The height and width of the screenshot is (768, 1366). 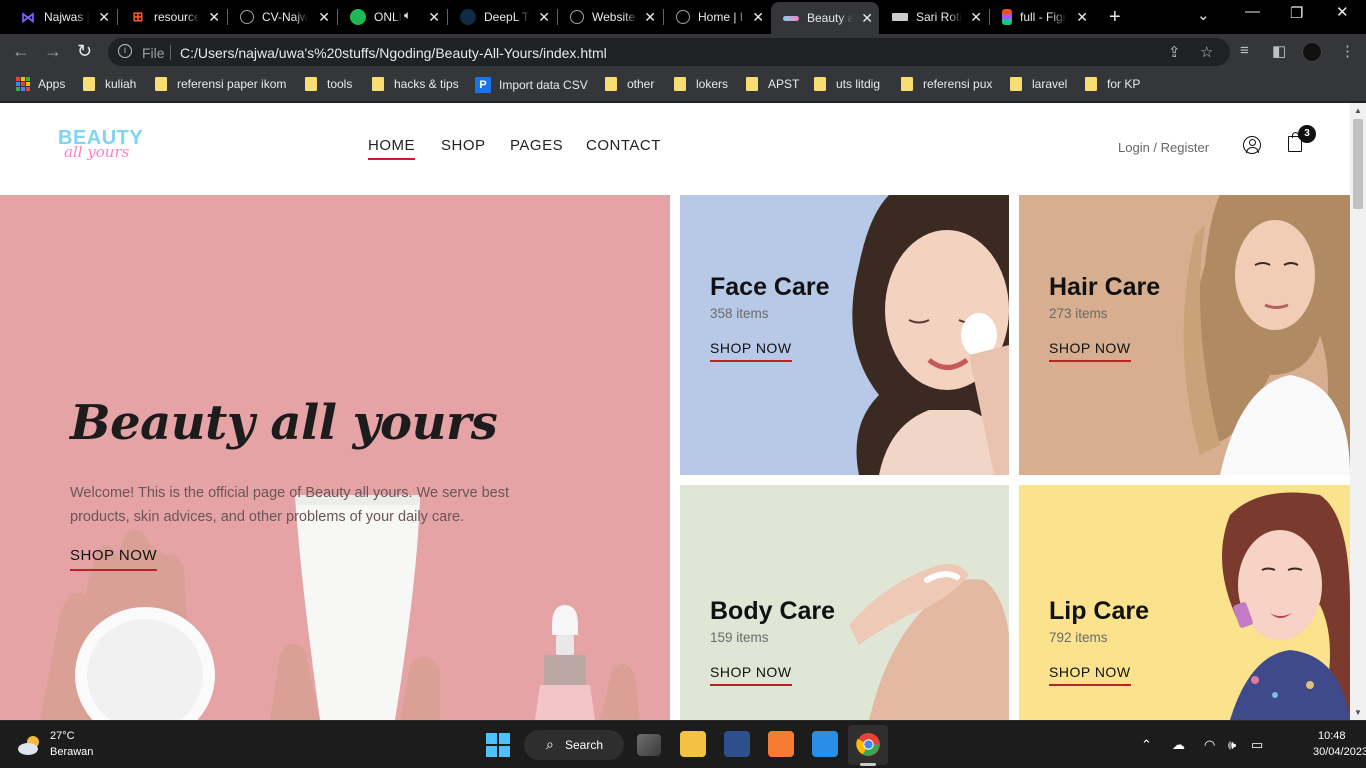 I want to click on vscode-icon, so click(x=825, y=744).